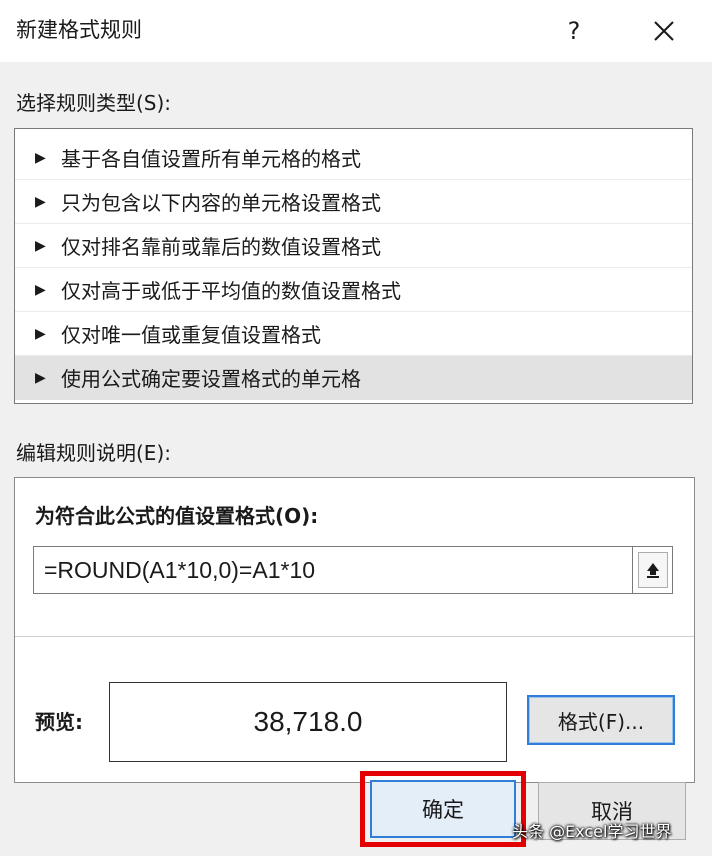 This screenshot has width=712, height=856. What do you see at coordinates (79, 30) in the screenshot?
I see `dialog-title: 新建格式规则` at bounding box center [79, 30].